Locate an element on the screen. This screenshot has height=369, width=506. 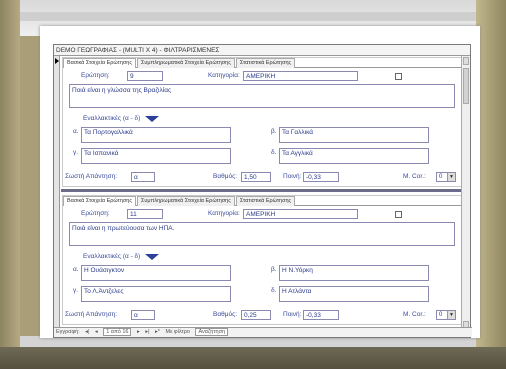
new-record-icon: ▸* is located at coordinates (157, 332).